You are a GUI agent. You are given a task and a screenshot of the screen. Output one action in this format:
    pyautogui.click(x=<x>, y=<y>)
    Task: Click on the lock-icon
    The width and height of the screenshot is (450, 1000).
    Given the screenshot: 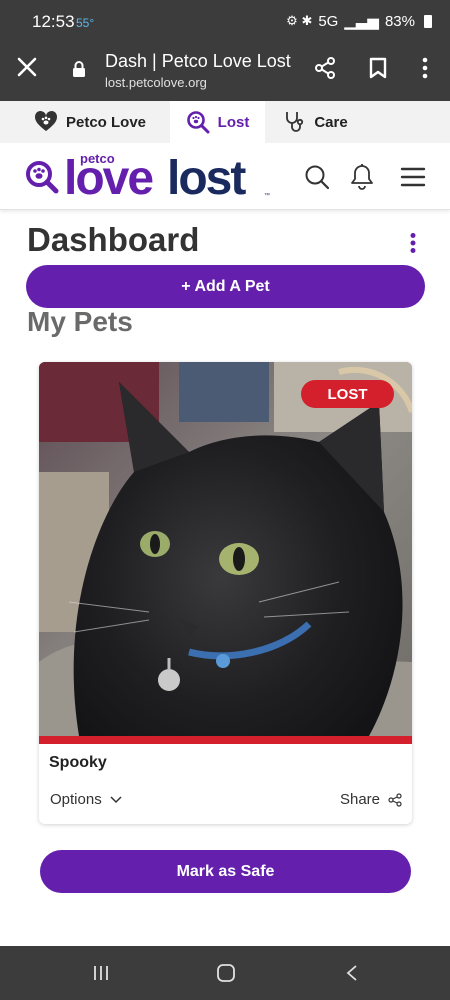 What is the action you would take?
    pyautogui.click(x=79, y=69)
    